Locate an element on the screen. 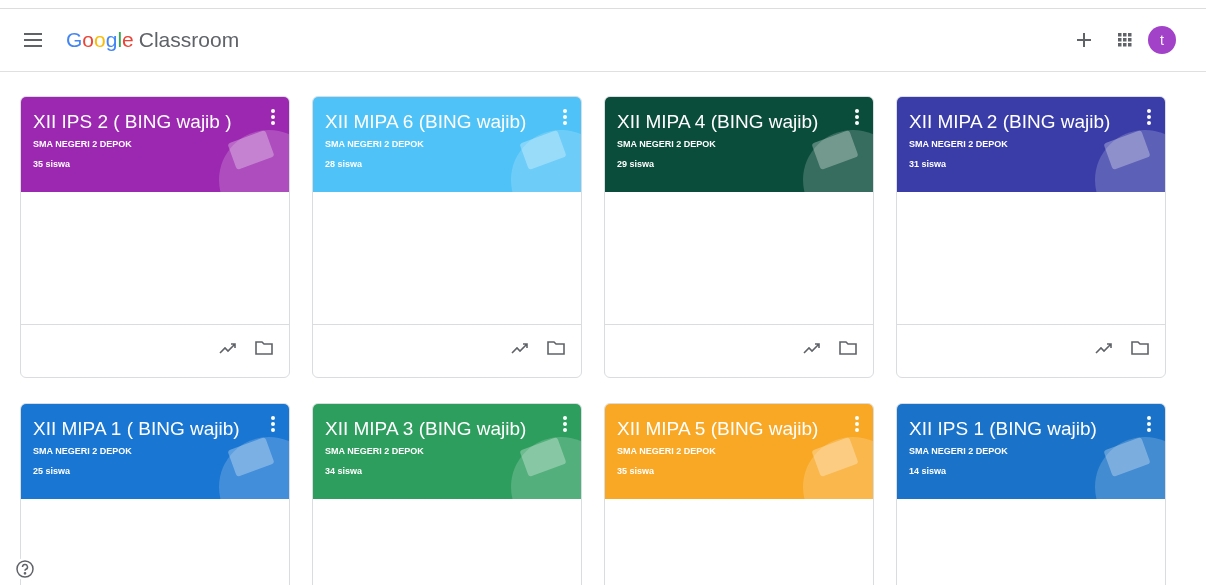 This screenshot has height=585, width=1206. student-count: 34 siswa is located at coordinates (344, 471).